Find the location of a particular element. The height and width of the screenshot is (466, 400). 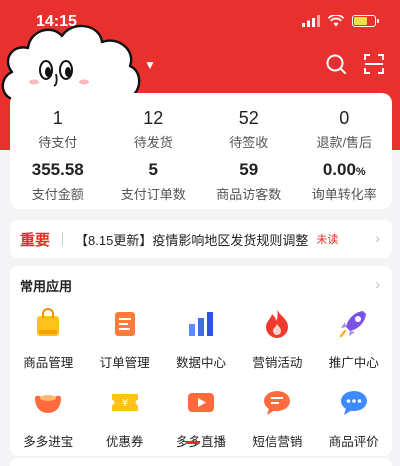

shopping-bag-icon is located at coordinates (48, 322).